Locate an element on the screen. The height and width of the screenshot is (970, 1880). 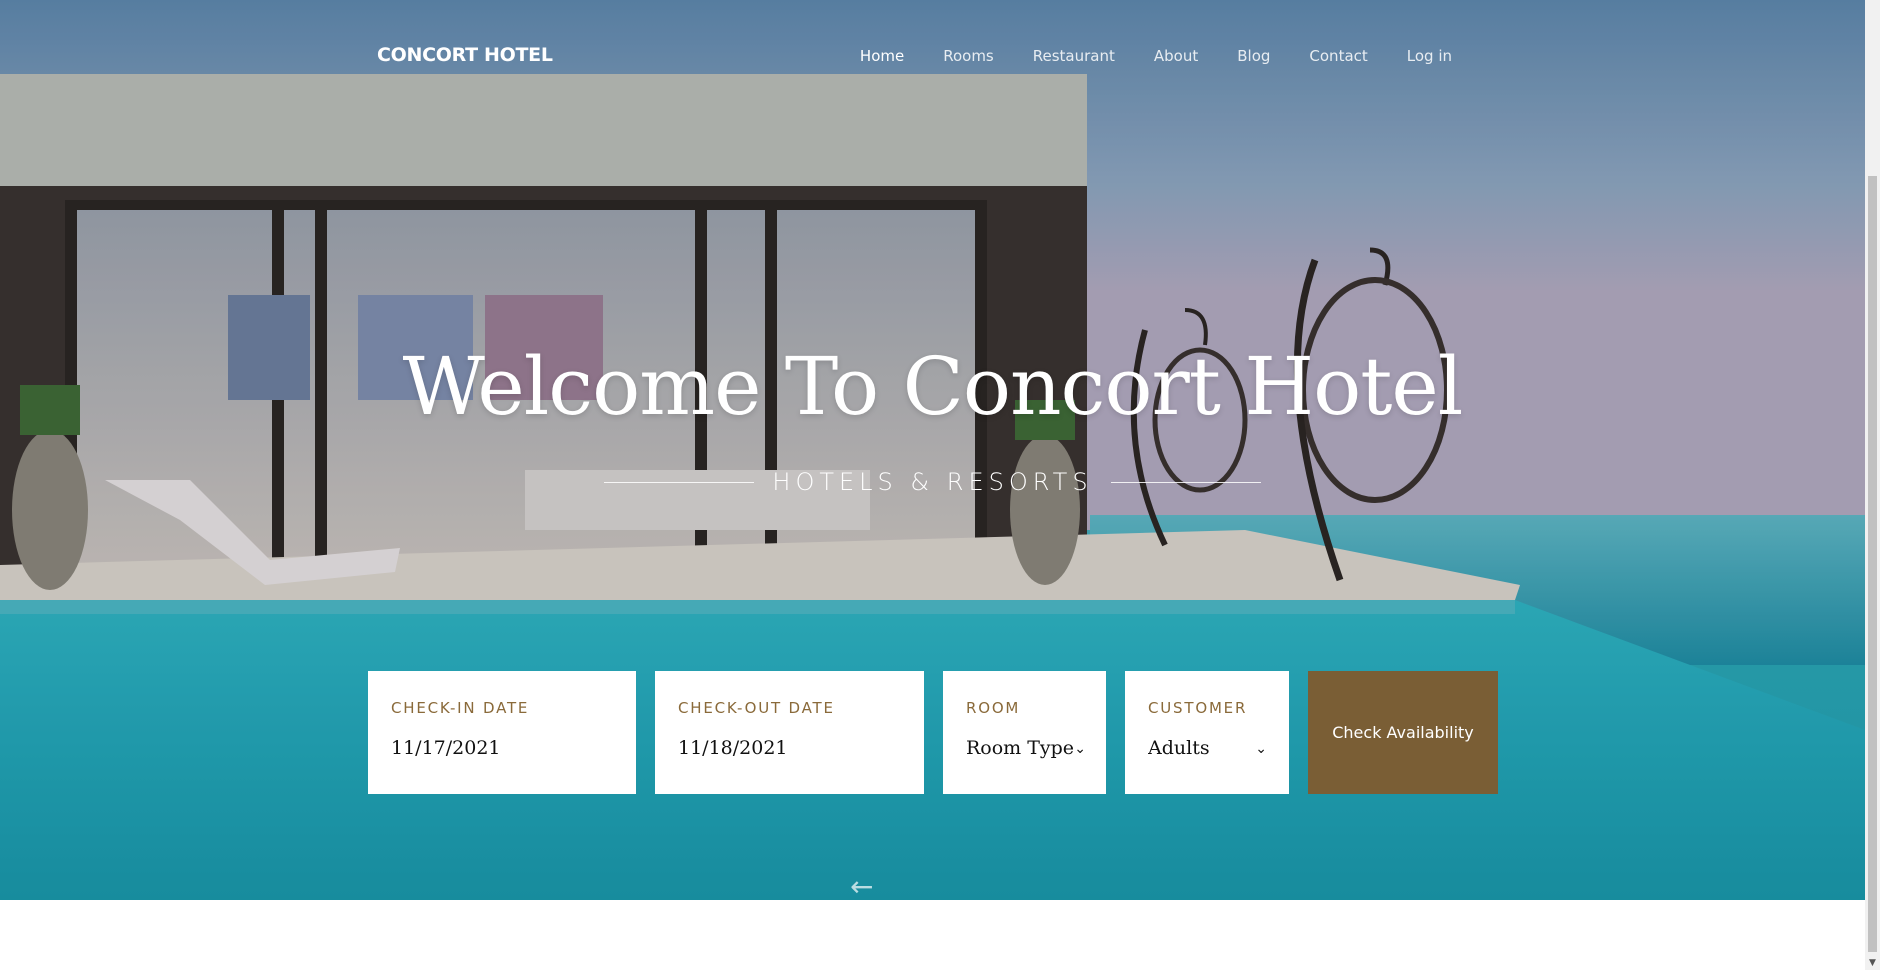
checkin-input: 11/17/2021 is located at coordinates (502, 748).